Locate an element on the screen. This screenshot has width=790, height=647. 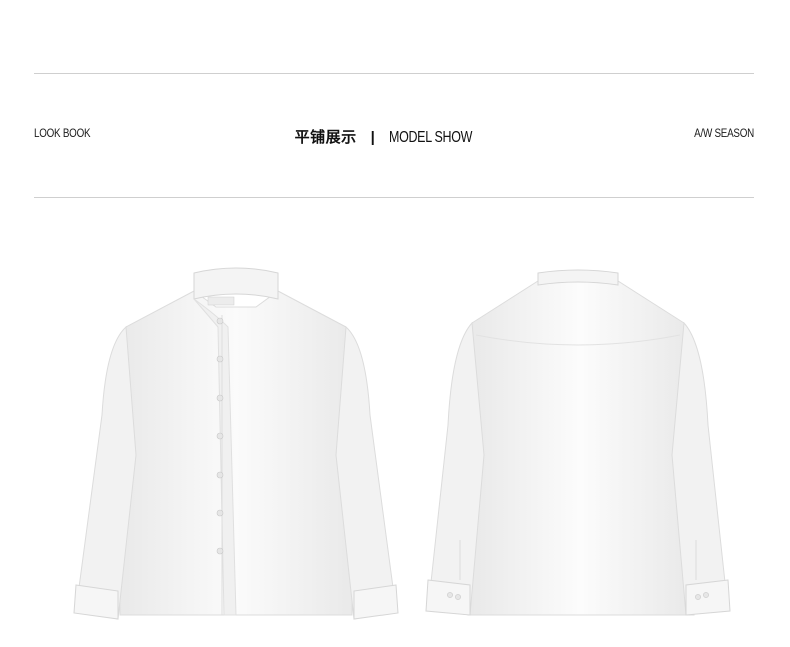
top-divider is located at coordinates (394, 73).